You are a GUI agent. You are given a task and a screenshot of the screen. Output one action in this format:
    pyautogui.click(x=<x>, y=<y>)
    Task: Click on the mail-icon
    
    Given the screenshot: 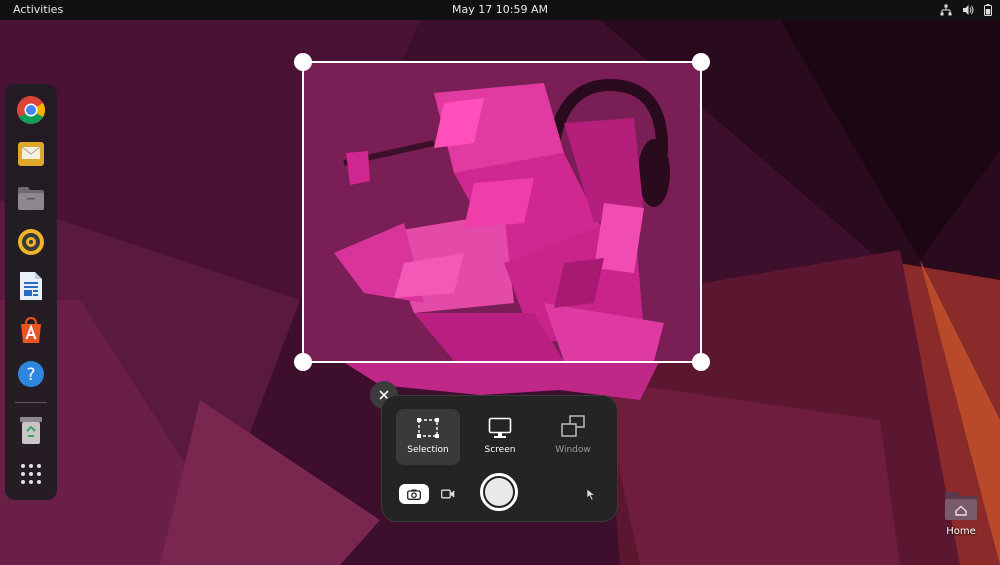 What is the action you would take?
    pyautogui.click(x=31, y=154)
    